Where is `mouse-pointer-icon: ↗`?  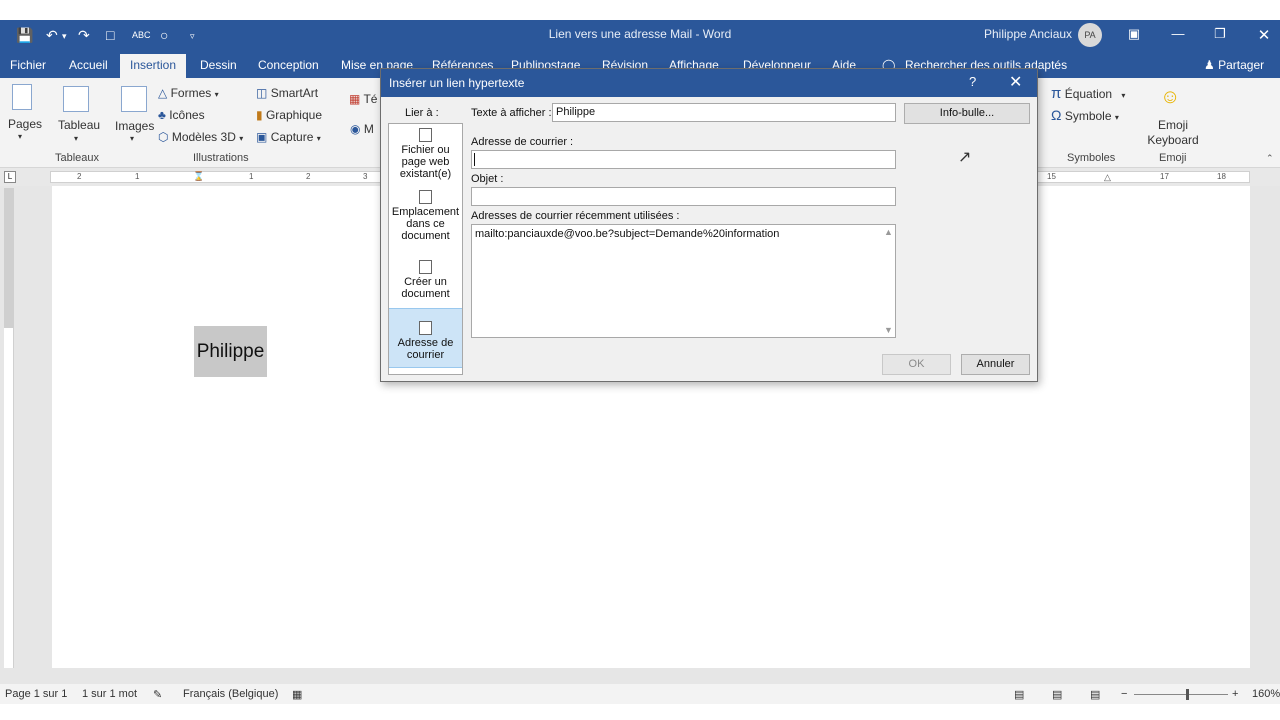
mouse-pointer-icon: ↗ is located at coordinates (965, 157).